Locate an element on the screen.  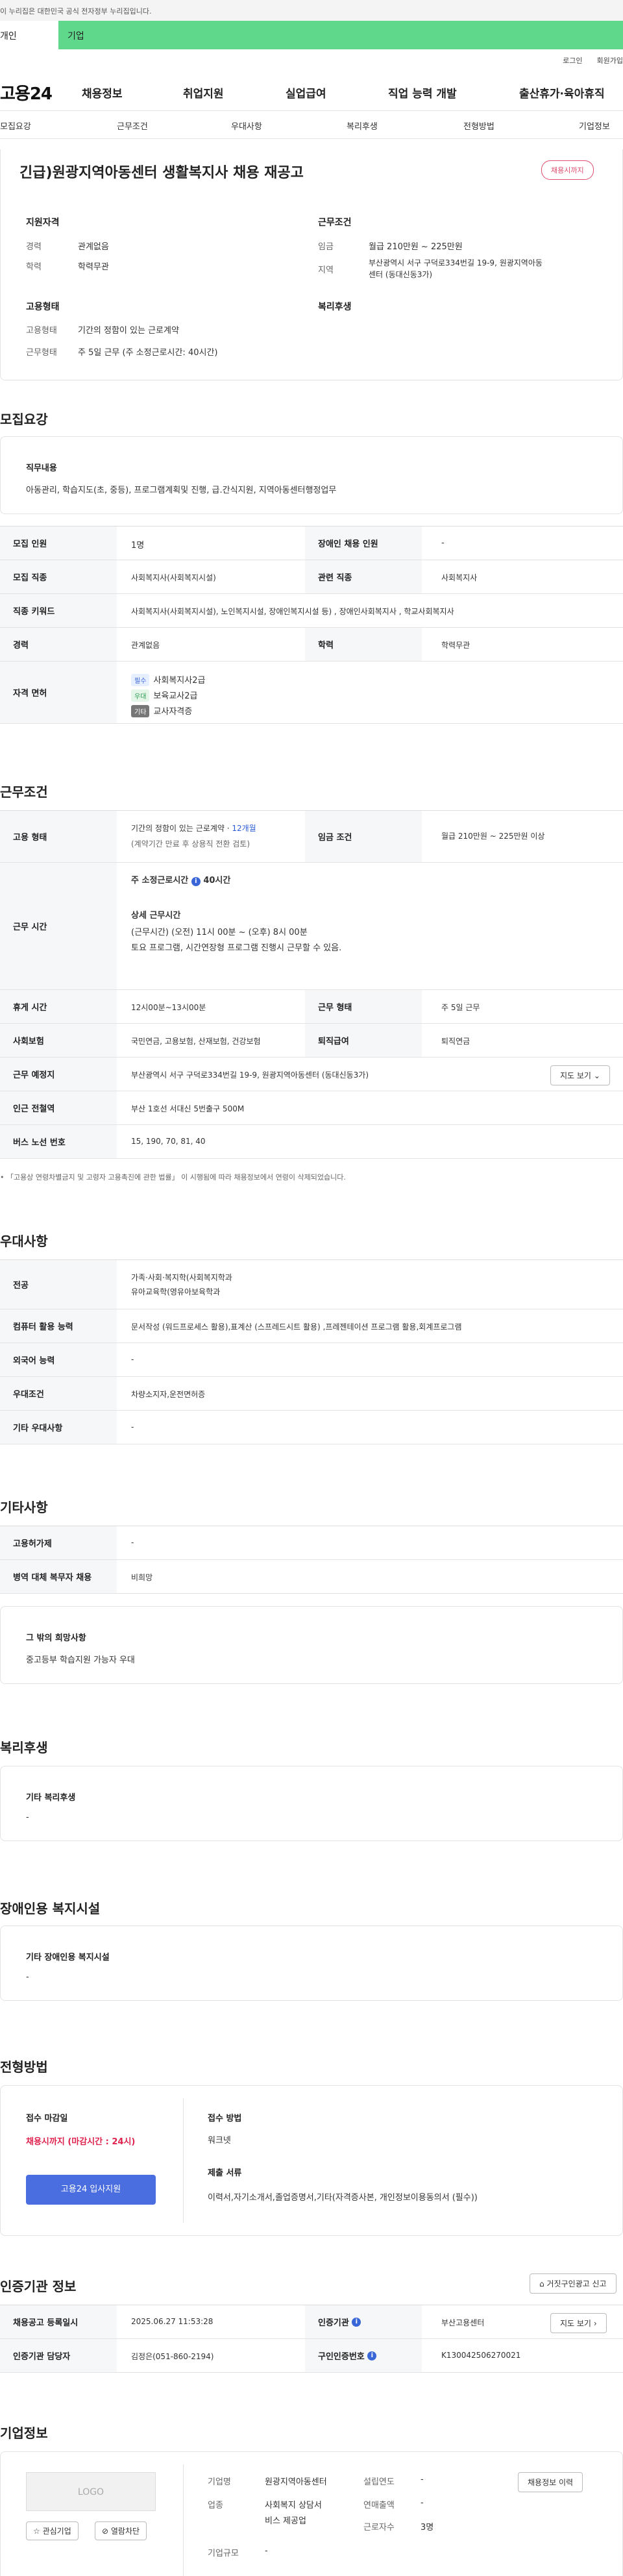
table-row: 기타 우대사항 - is located at coordinates (311, 1427).